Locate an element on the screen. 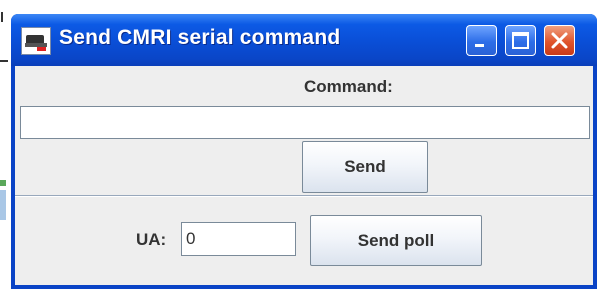 The height and width of the screenshot is (289, 597). close-icon is located at coordinates (559, 40).